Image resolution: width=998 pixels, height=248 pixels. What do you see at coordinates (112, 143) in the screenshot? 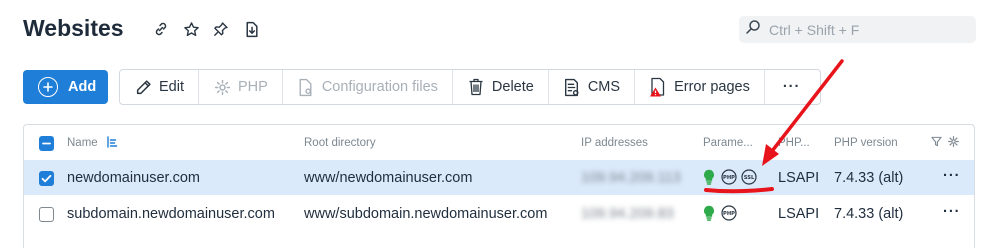
I see `sort-icon` at bounding box center [112, 143].